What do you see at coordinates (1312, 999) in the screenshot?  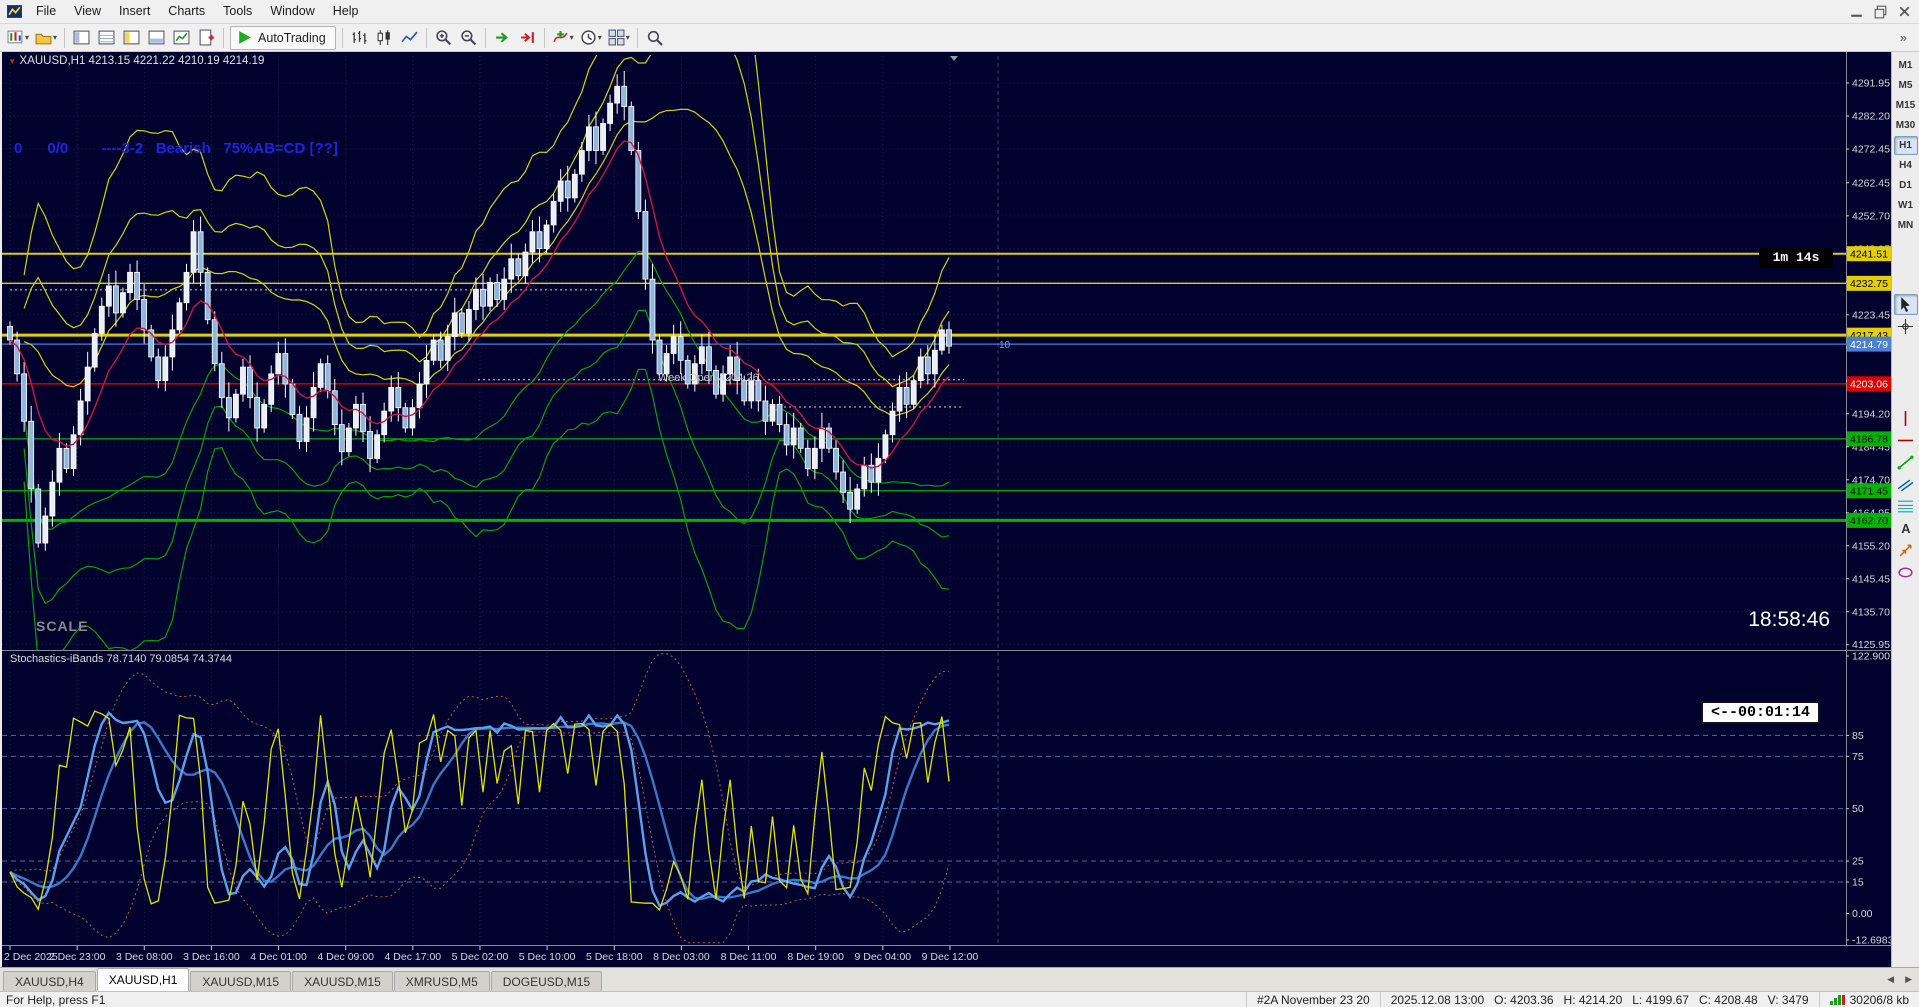 I see `status-journal-text: #2A November 23 20` at bounding box center [1312, 999].